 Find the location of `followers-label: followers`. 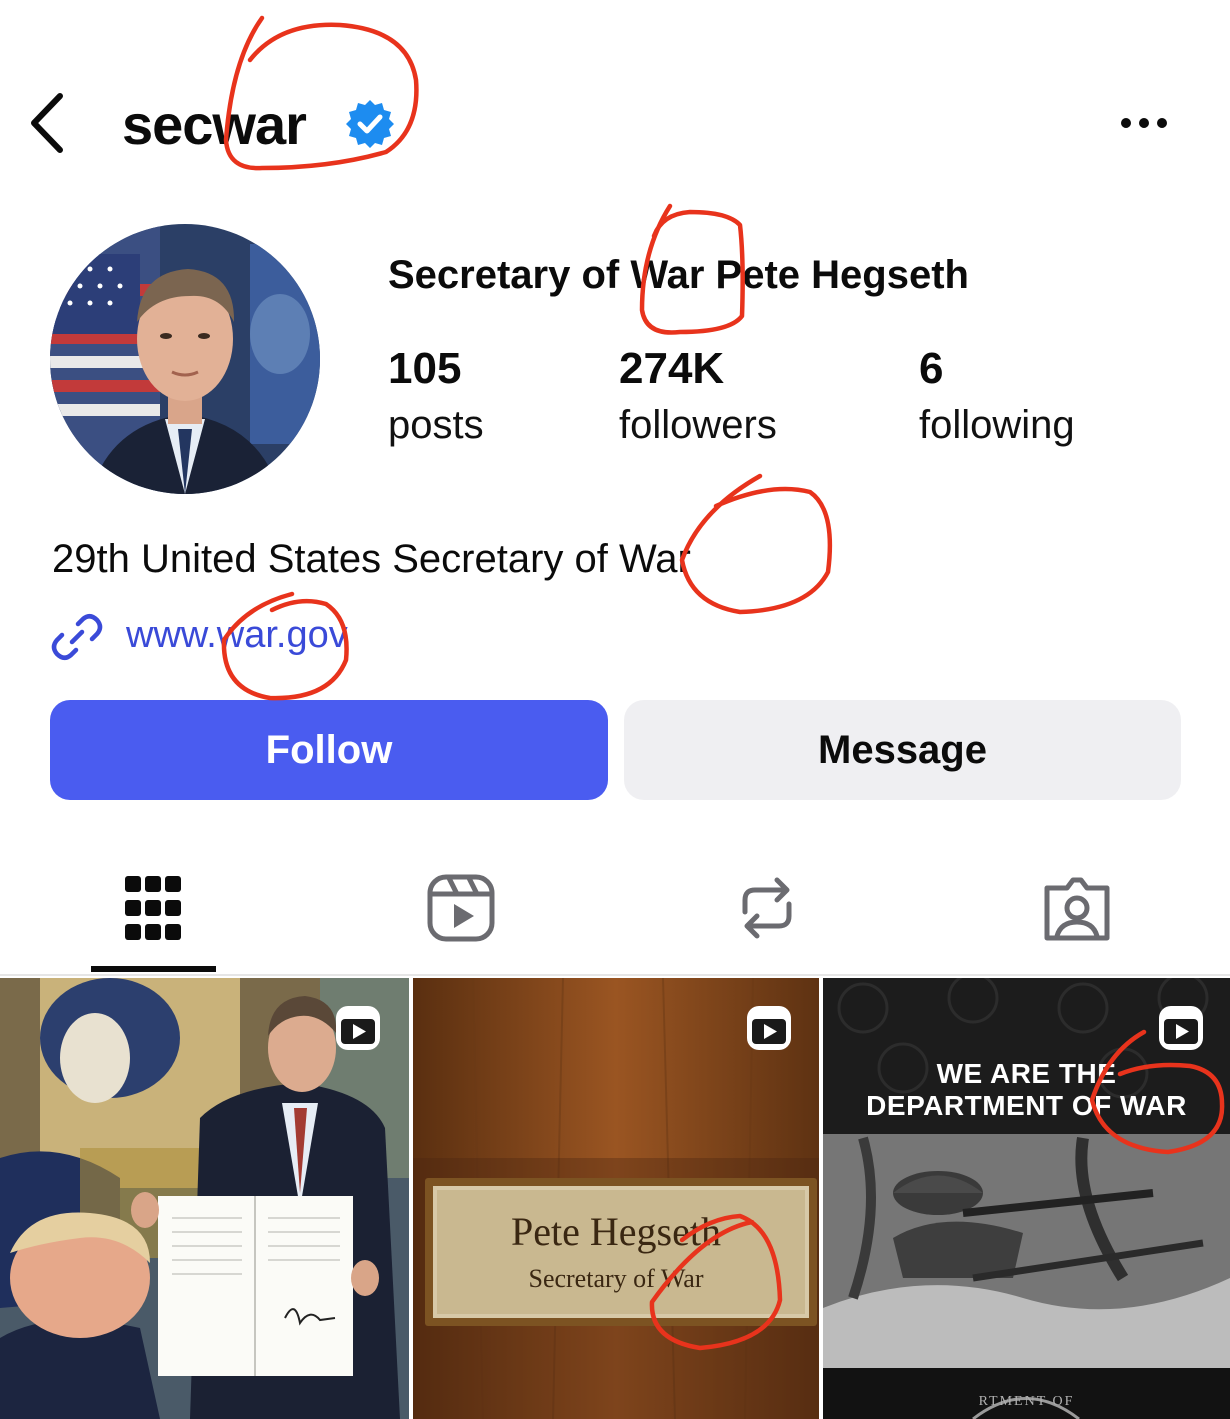

followers-label: followers is located at coordinates (698, 425).